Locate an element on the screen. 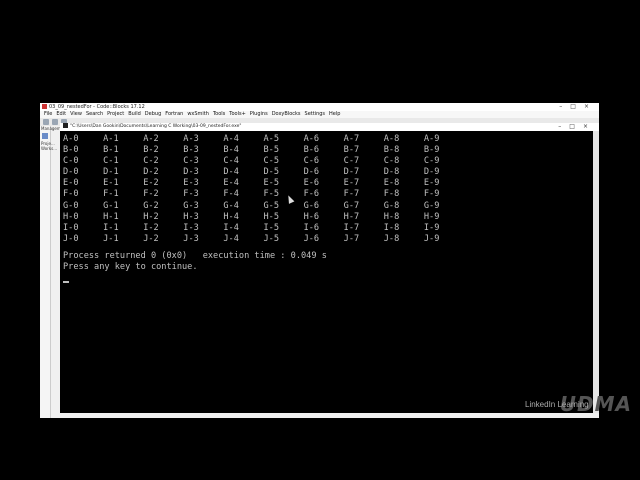  output-cell: E-6 is located at coordinates (311, 183).